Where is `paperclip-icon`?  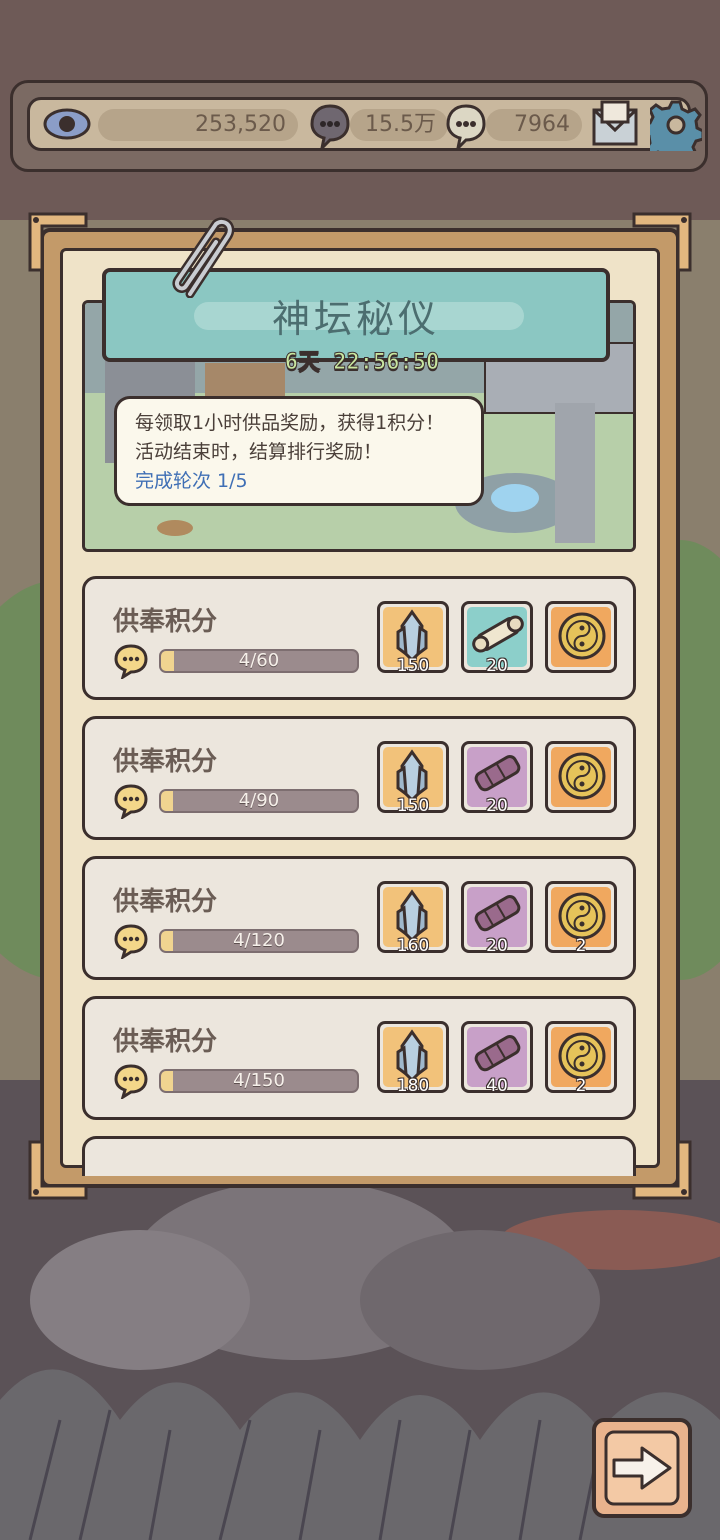
paperclip-icon is located at coordinates (203, 257).